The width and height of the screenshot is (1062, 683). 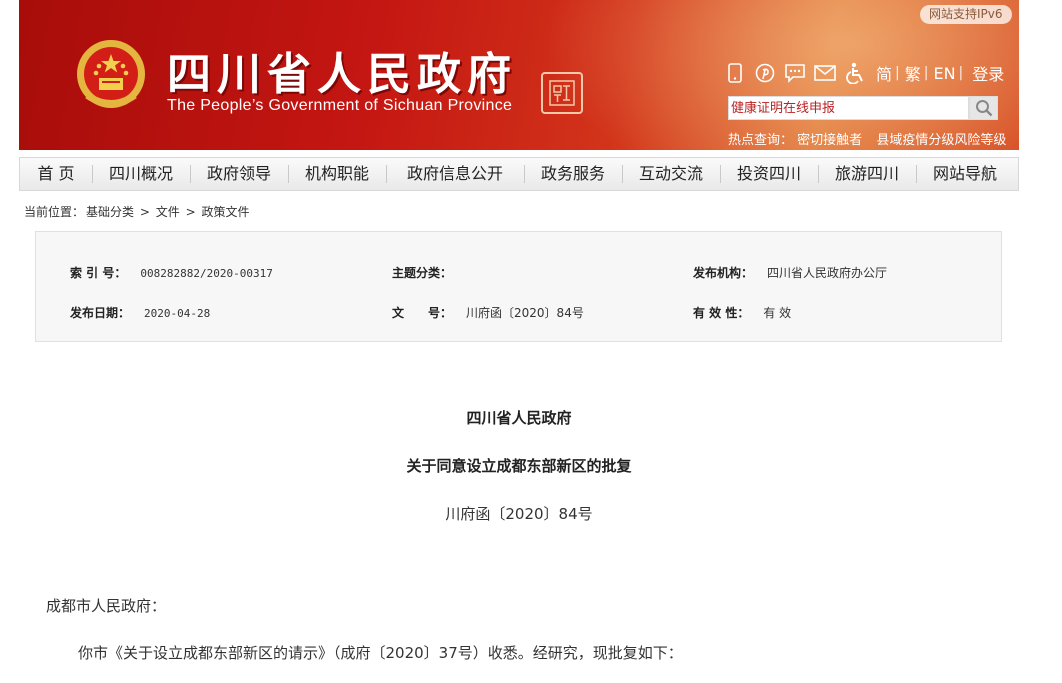 I want to click on national-emblem-icon, so click(x=111, y=74).